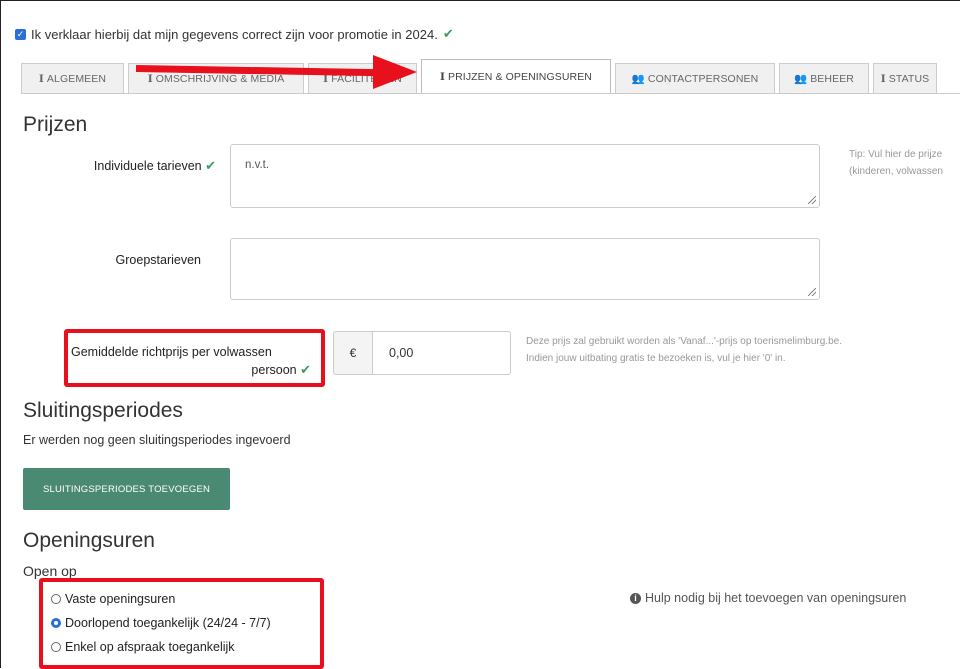  What do you see at coordinates (20, 34) in the screenshot?
I see `declaration-checkbox: ✓` at bounding box center [20, 34].